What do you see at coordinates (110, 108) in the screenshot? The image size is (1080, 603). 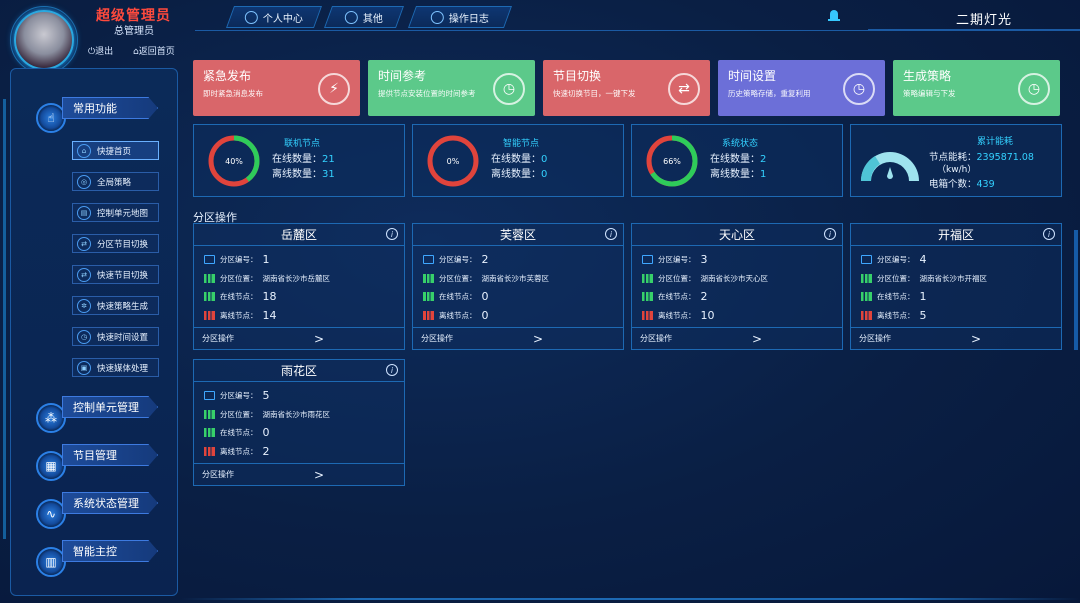 I see `menu-group-common: 常用功能` at bounding box center [110, 108].